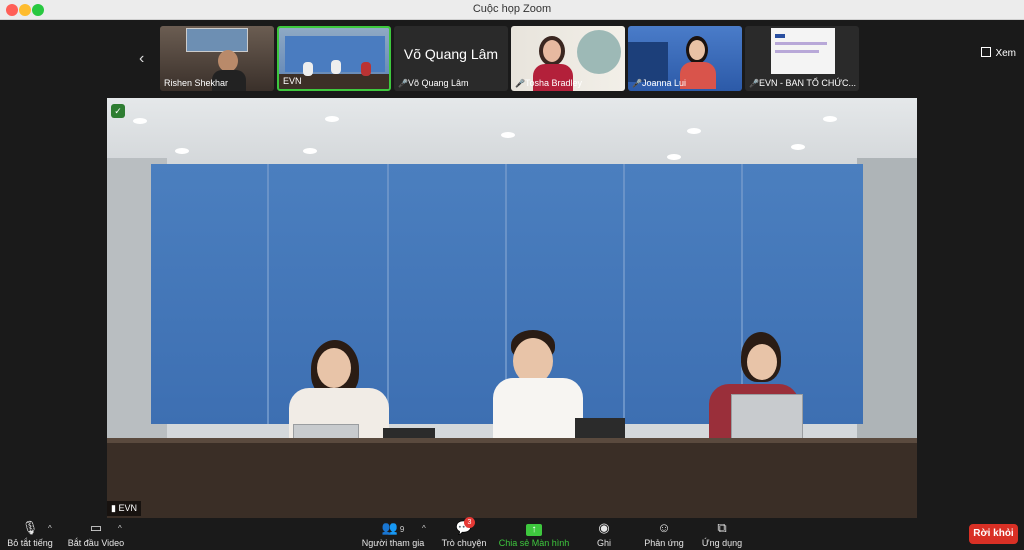  I want to click on participant-tile-joanna: 🎤 Joanna Lui, so click(685, 58).